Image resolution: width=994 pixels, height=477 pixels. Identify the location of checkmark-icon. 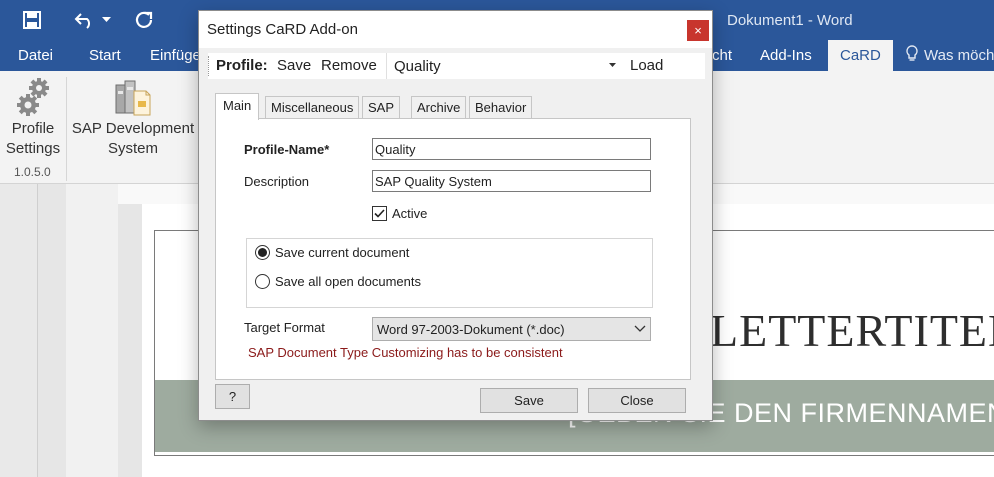
(379, 213).